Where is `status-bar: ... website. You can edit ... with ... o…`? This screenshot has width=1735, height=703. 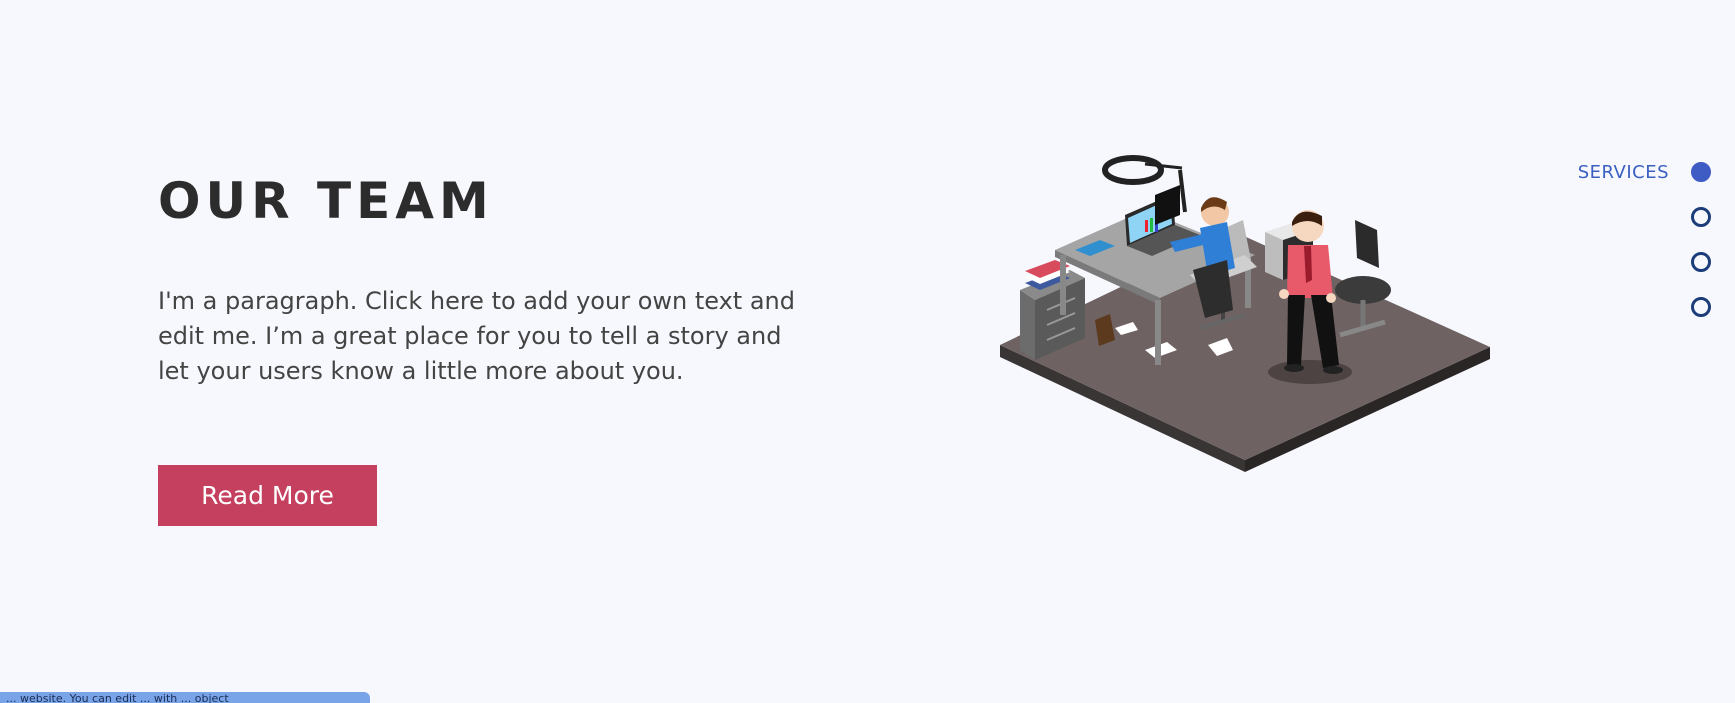 status-bar: ... website. You can edit ... with ... o… is located at coordinates (185, 697).